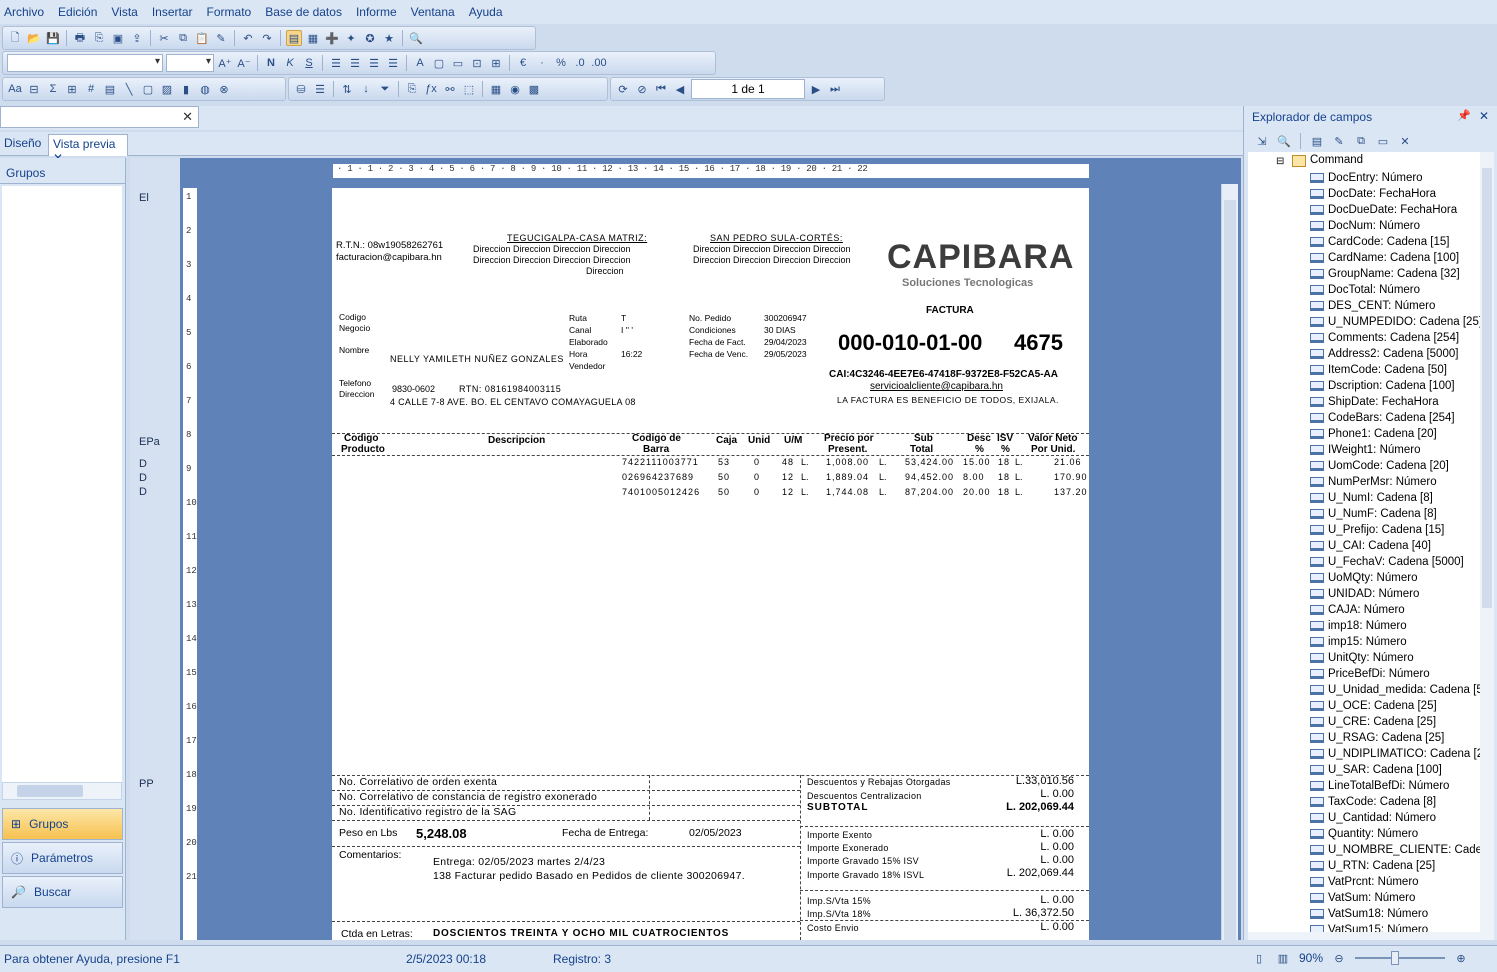  I want to click on next-page-icon: ▶, so click(816, 89).